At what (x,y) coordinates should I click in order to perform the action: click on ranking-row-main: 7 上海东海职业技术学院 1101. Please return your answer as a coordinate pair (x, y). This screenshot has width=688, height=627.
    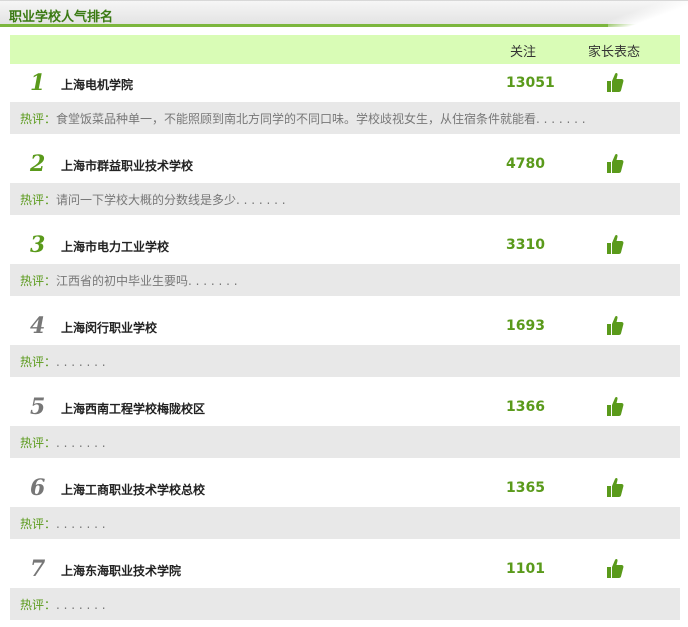
    Looking at the image, I should click on (345, 569).